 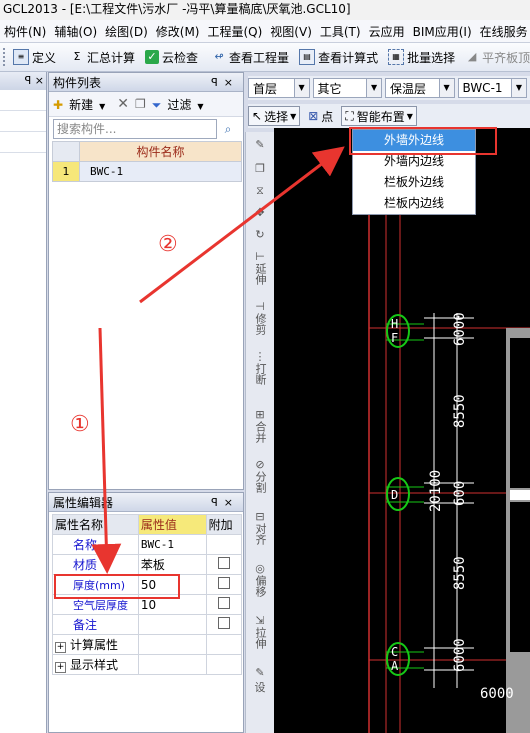 What do you see at coordinates (172, 624) in the screenshot?
I see `prop-remark-field` at bounding box center [172, 624].